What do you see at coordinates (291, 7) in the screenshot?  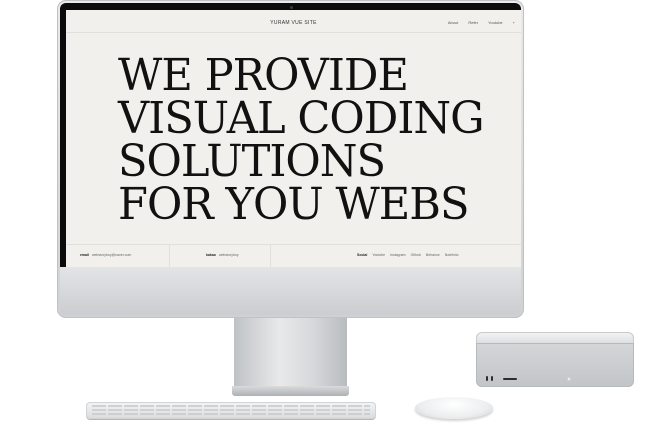 I see `camera-icon` at bounding box center [291, 7].